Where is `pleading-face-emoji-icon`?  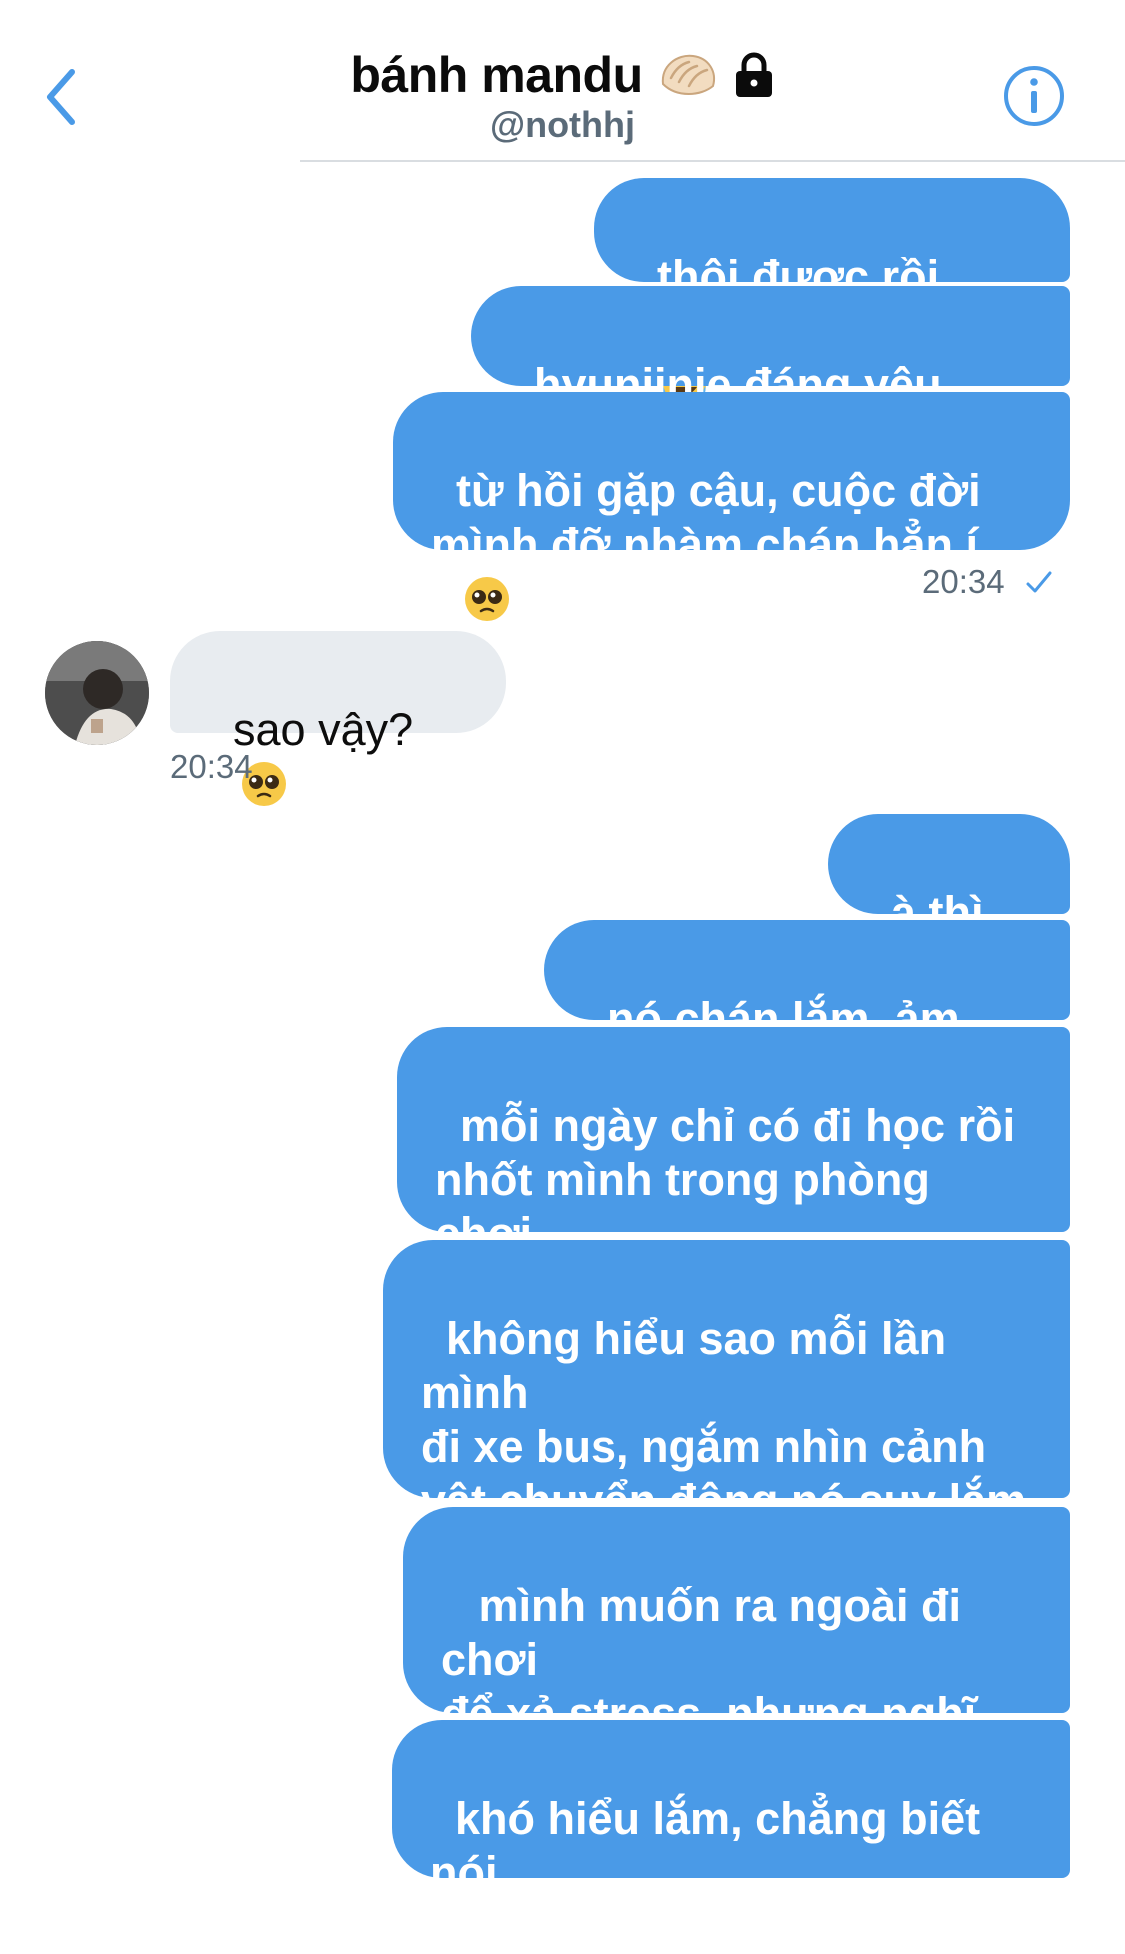 pleading-face-emoji-icon is located at coordinates (487, 599).